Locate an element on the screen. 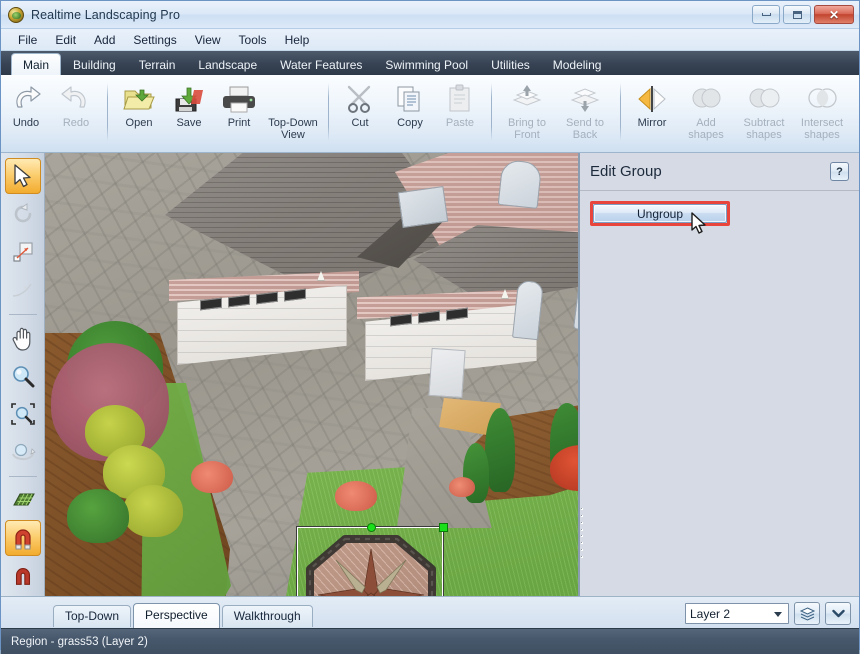 The image size is (860, 654). ribbon-group-order: Bring to Front Send to Back is located at coordinates (556, 115).